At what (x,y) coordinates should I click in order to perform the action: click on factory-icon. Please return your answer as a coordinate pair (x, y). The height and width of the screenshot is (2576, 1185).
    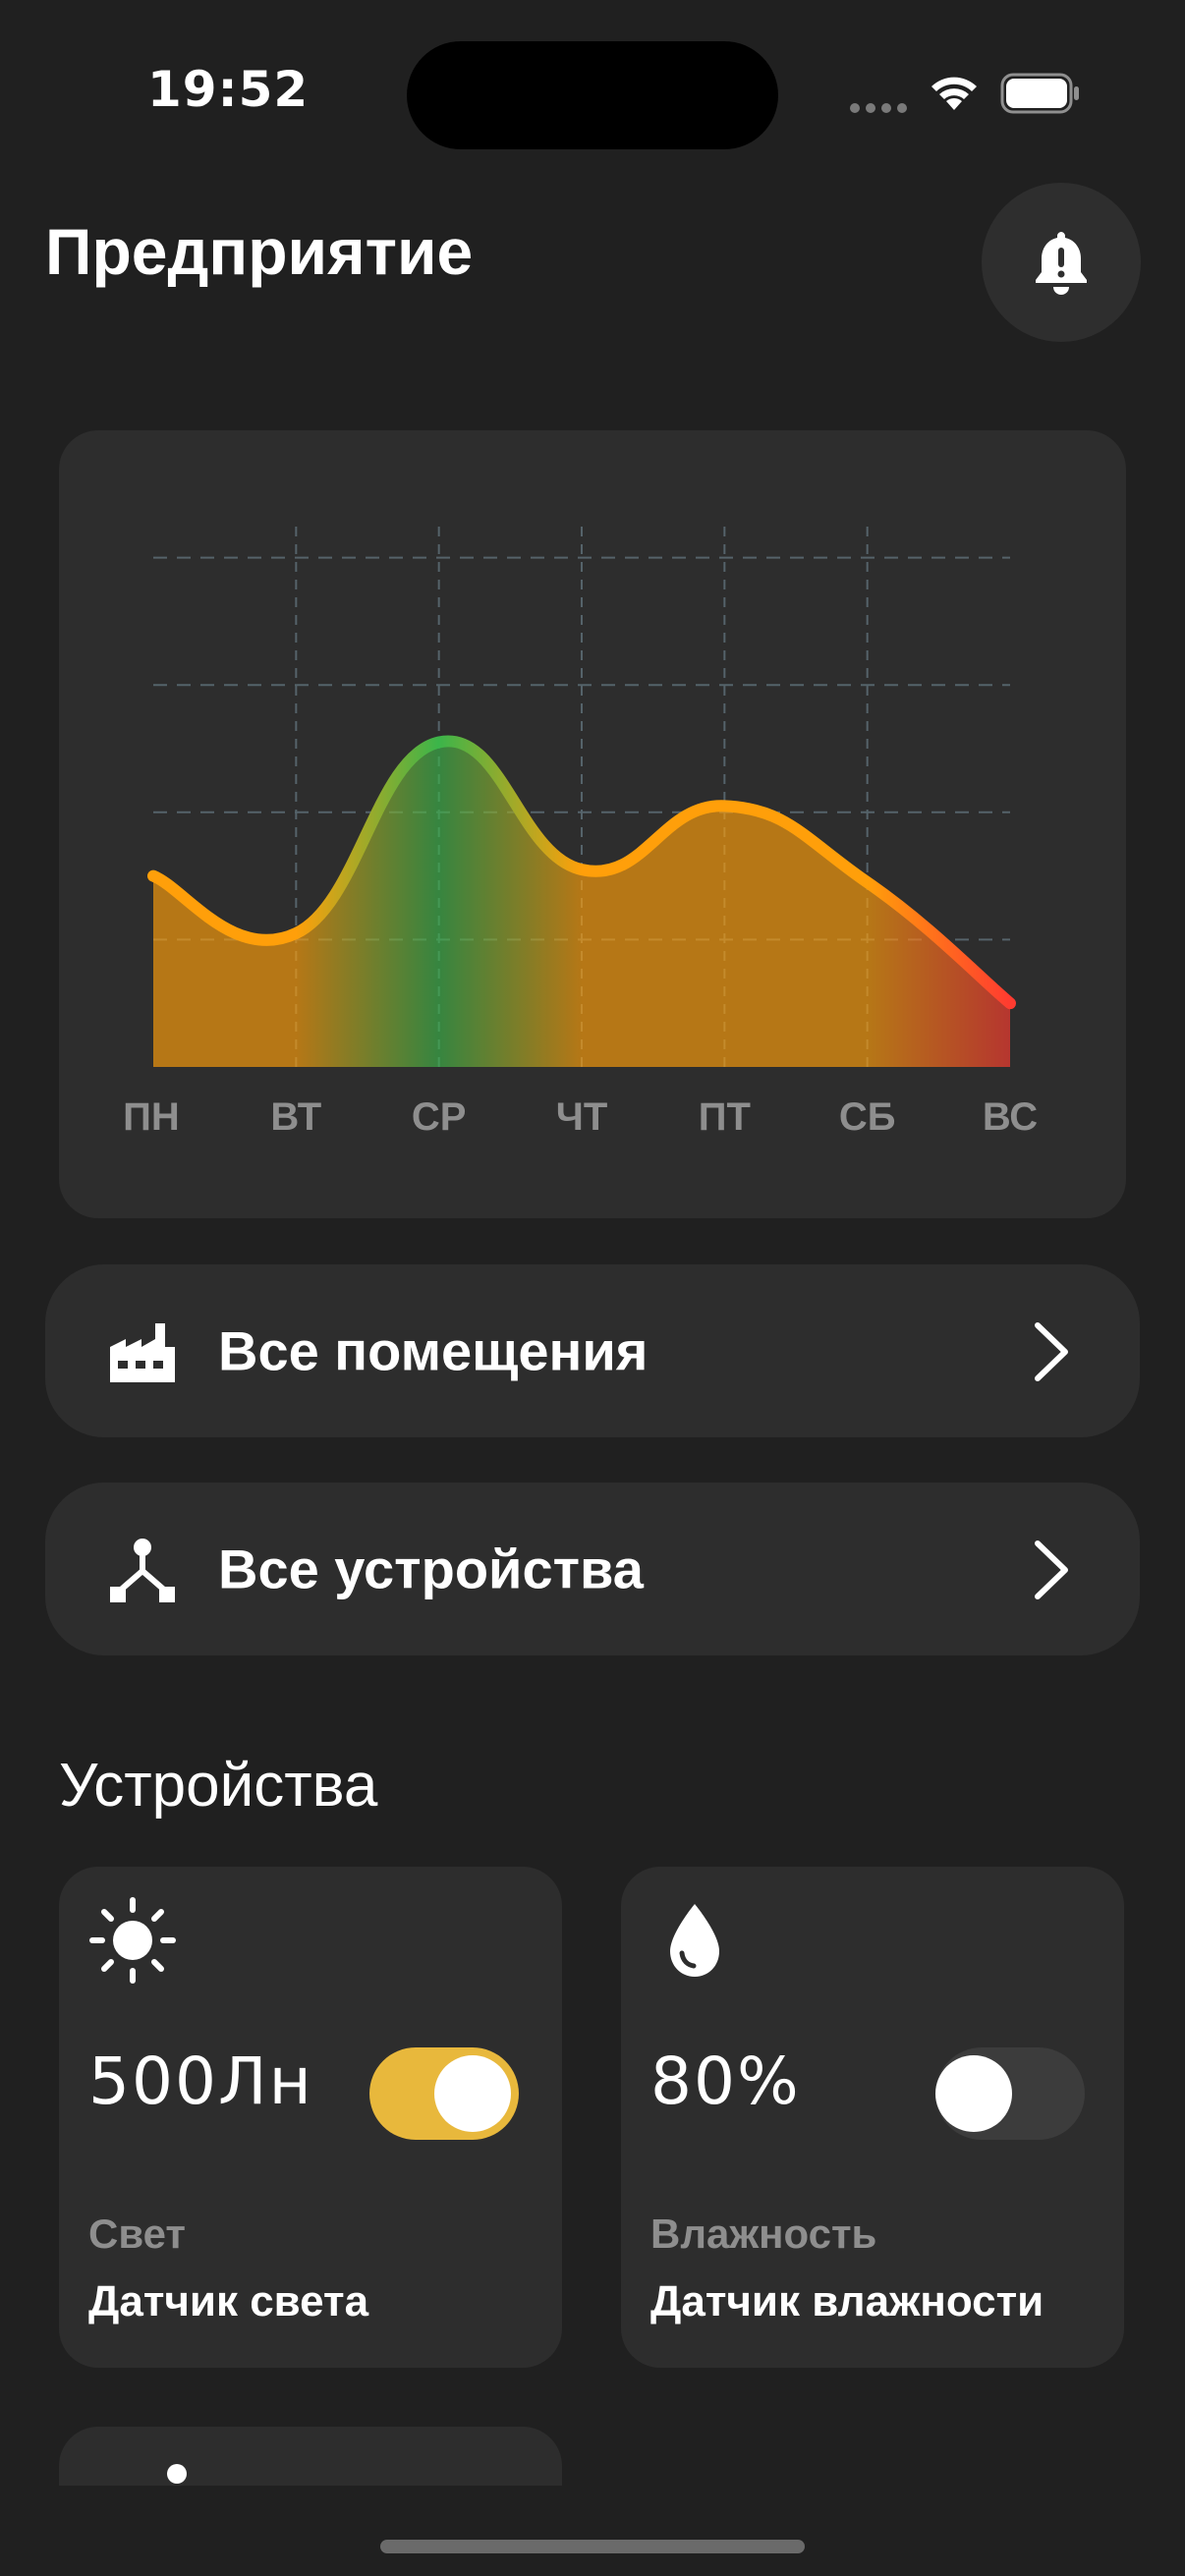
    Looking at the image, I should click on (142, 1352).